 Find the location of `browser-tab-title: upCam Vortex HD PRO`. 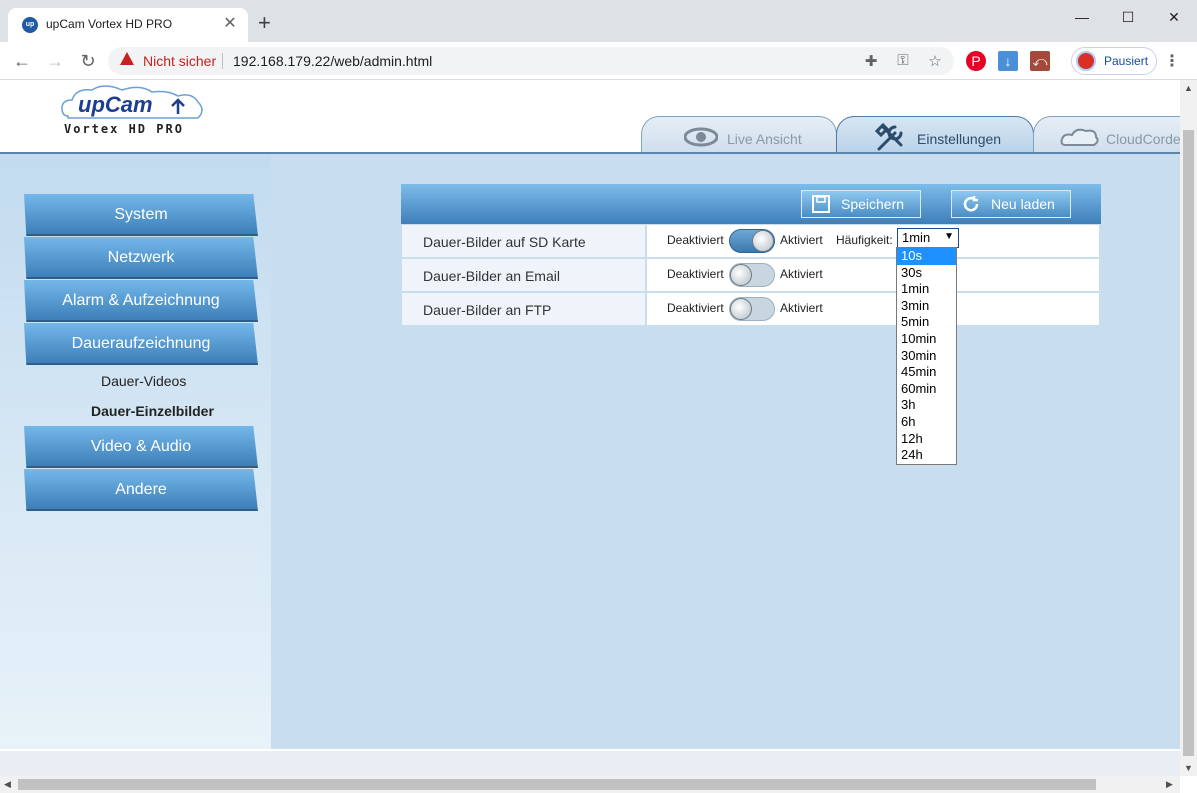

browser-tab-title: upCam Vortex HD PRO is located at coordinates (109, 24).